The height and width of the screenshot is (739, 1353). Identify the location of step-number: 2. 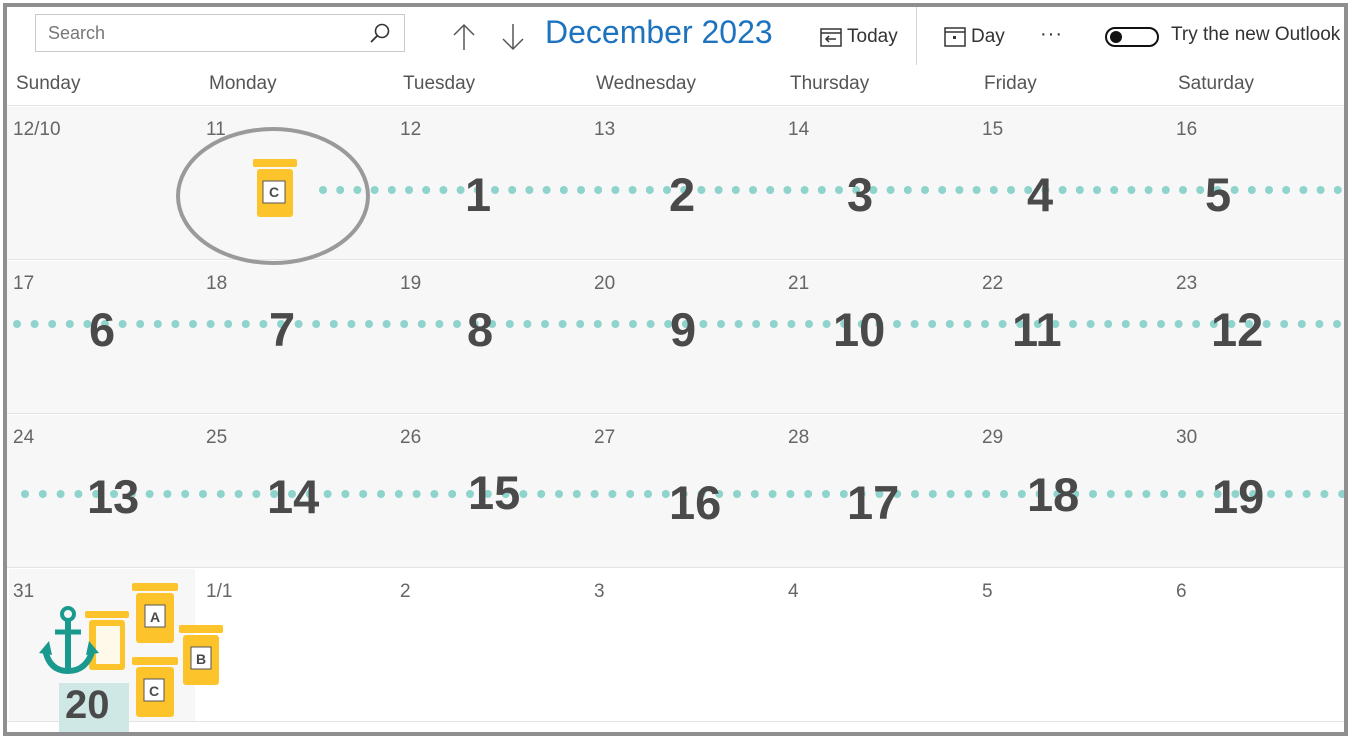
(682, 194).